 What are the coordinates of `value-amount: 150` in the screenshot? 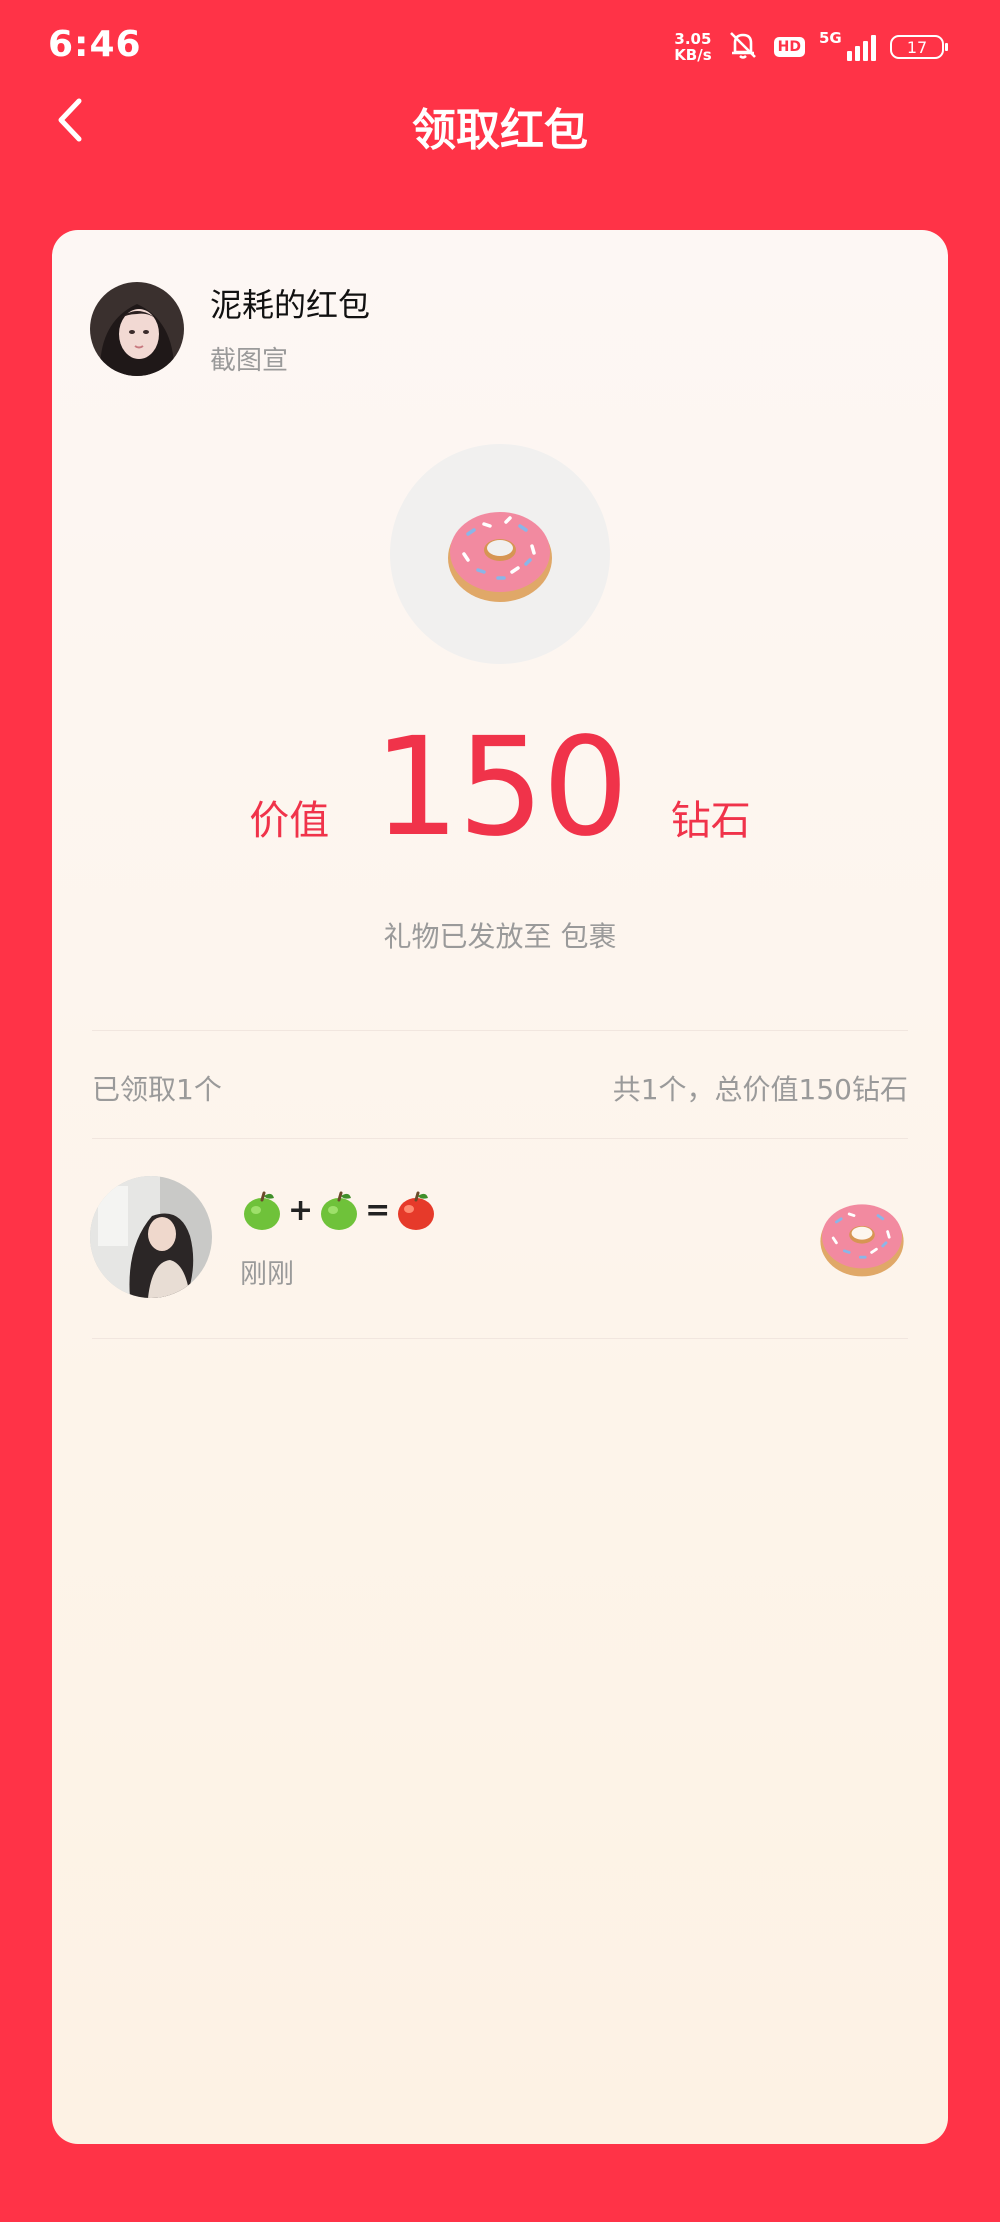 It's located at (501, 788).